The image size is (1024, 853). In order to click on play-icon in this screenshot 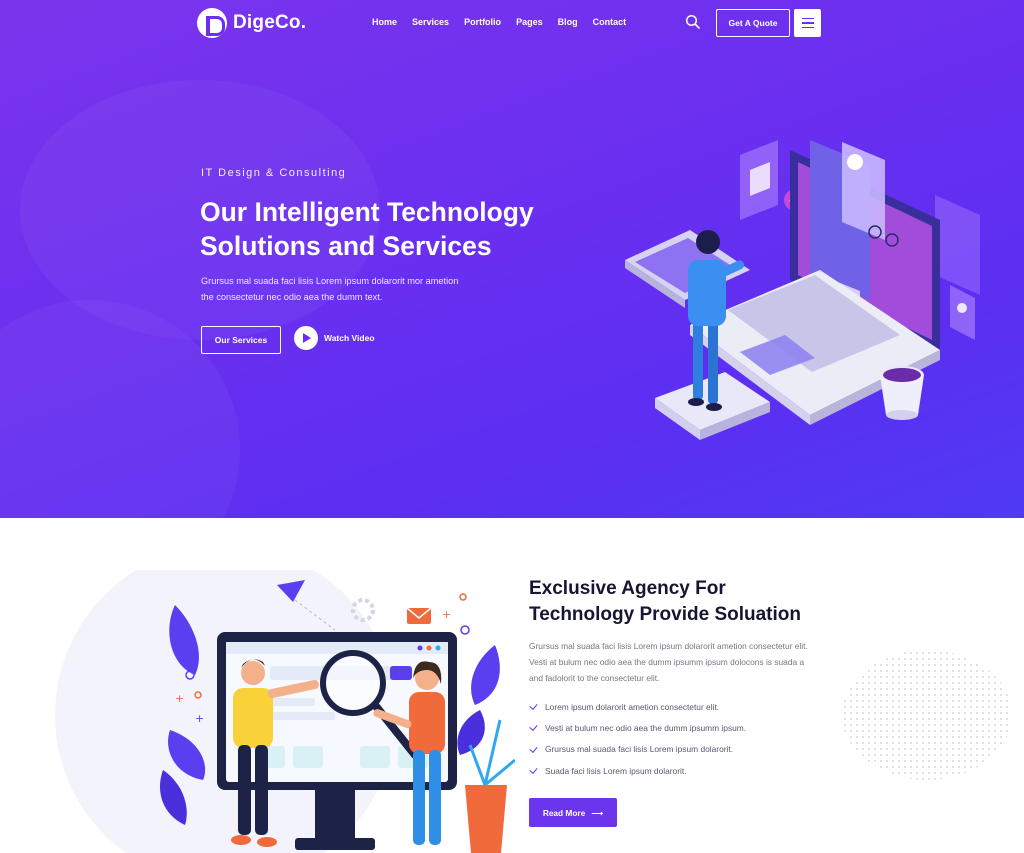, I will do `click(306, 338)`.